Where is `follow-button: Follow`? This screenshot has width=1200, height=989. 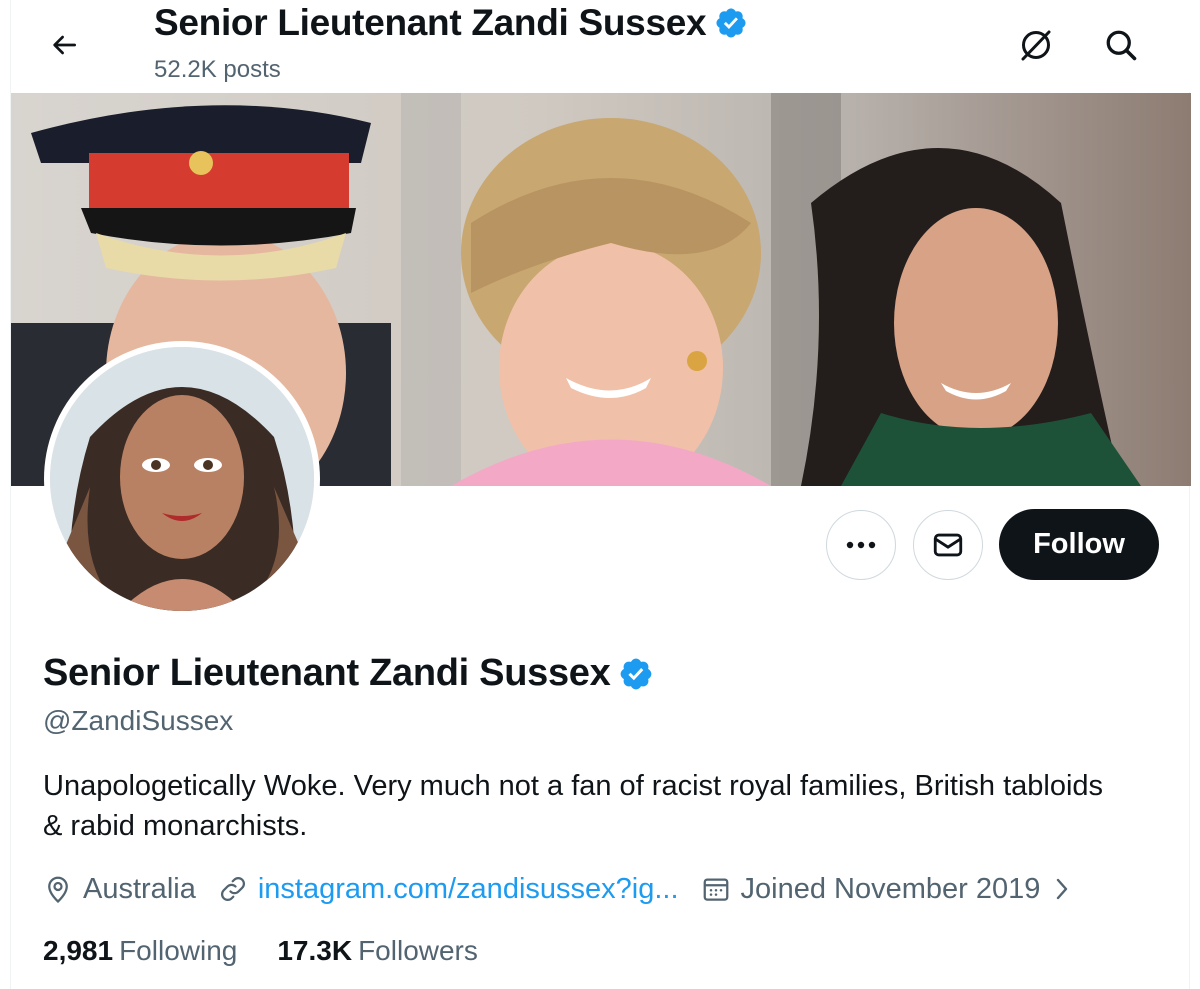
follow-button: Follow is located at coordinates (1079, 544).